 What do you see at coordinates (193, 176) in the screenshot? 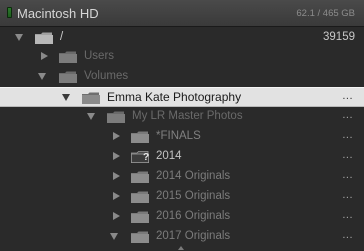
I see `folder-label: 2014 Originals` at bounding box center [193, 176].